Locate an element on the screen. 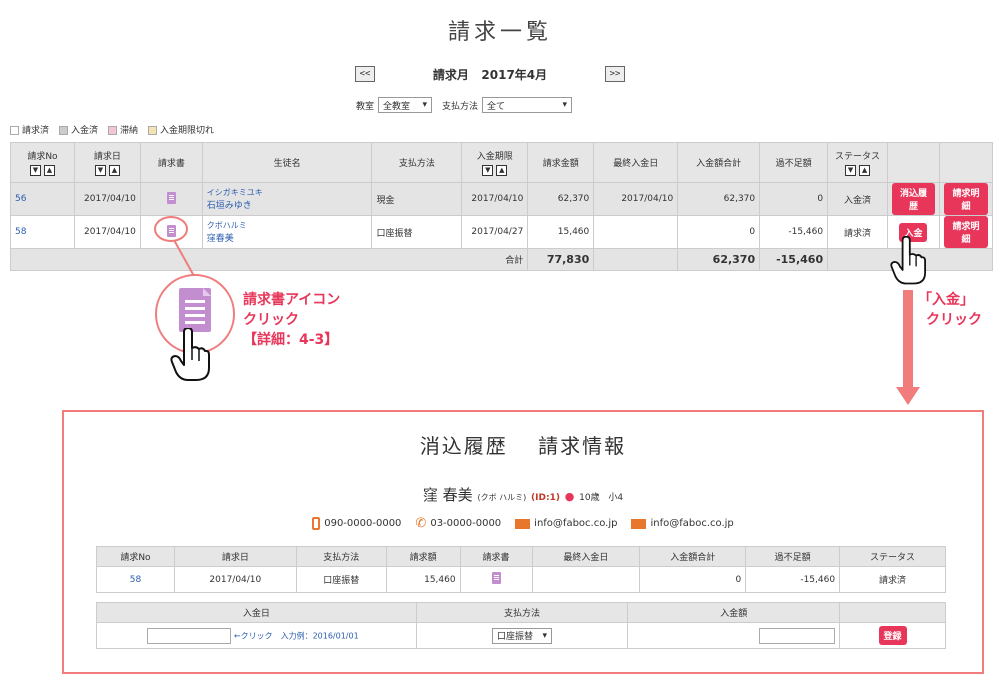 Image resolution: width=1000 pixels, height=690 pixels. table-row: 58 2017/04/10 口座振替 15,460 0 -15,460 請求済 is located at coordinates (521, 579).